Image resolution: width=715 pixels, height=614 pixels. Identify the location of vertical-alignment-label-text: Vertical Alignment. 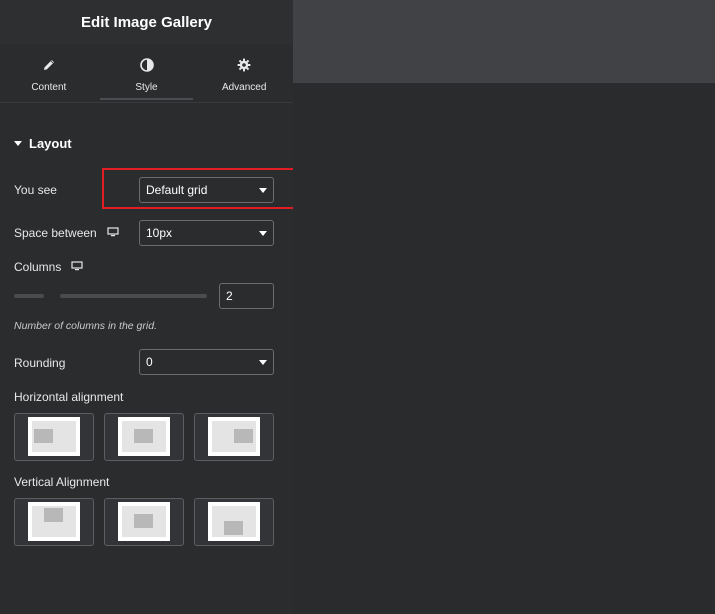
(62, 482).